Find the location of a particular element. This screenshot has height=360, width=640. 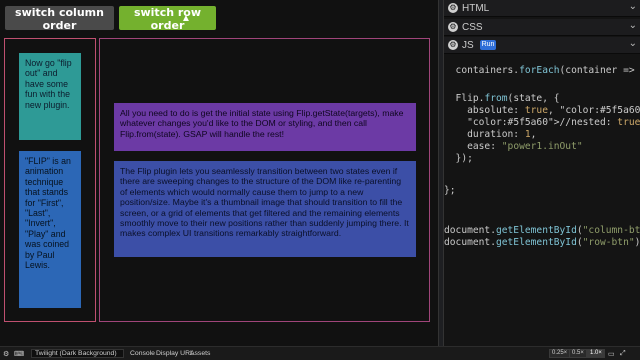

code-line: ease: "power1.inOut" is located at coordinates (513, 146).